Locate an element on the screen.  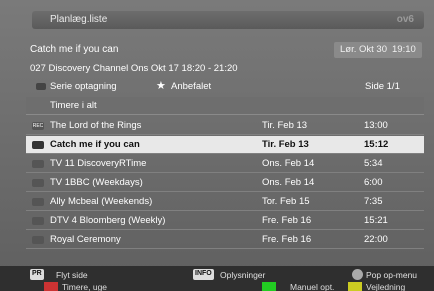
timer-time: 13:00 is located at coordinates (376, 125).